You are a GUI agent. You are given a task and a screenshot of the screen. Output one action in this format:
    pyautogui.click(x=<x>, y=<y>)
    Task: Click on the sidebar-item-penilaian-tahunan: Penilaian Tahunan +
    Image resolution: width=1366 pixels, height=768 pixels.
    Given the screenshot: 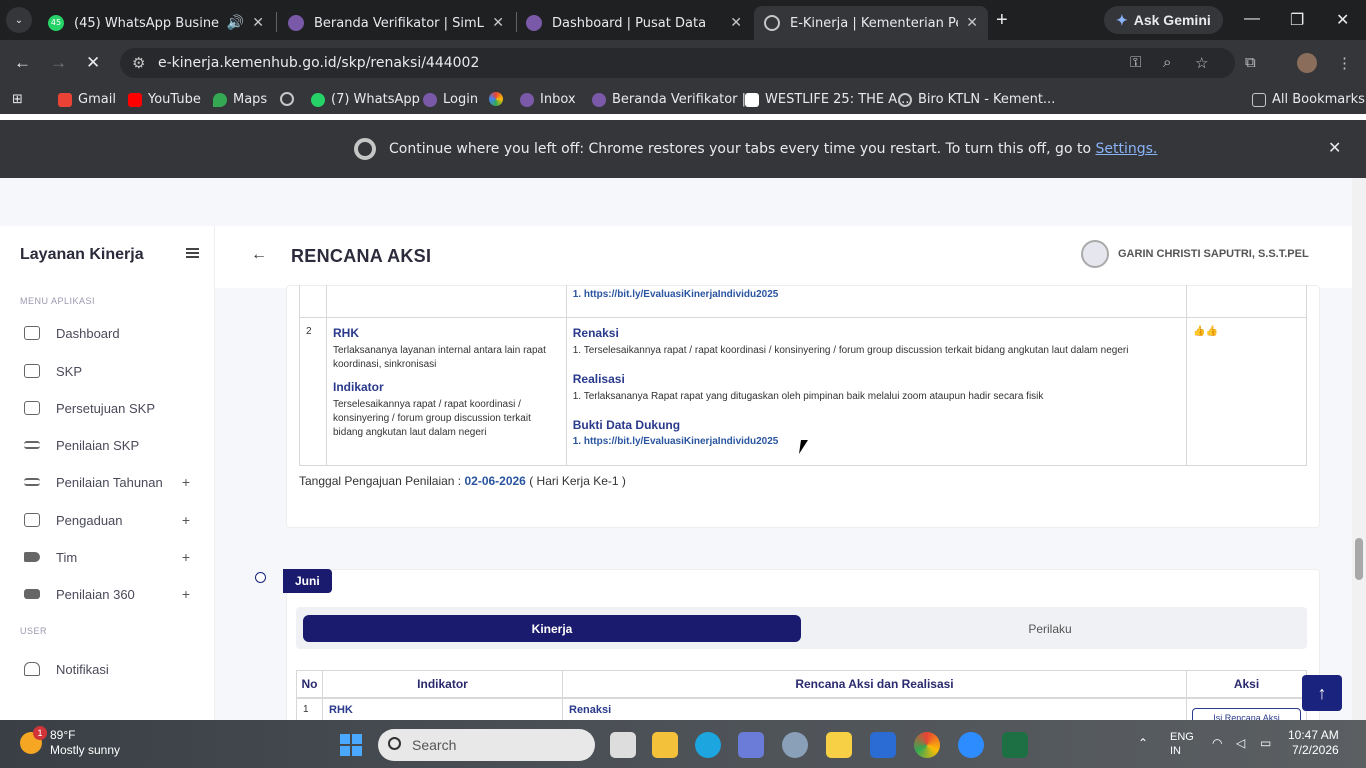 What is the action you would take?
    pyautogui.click(x=109, y=482)
    